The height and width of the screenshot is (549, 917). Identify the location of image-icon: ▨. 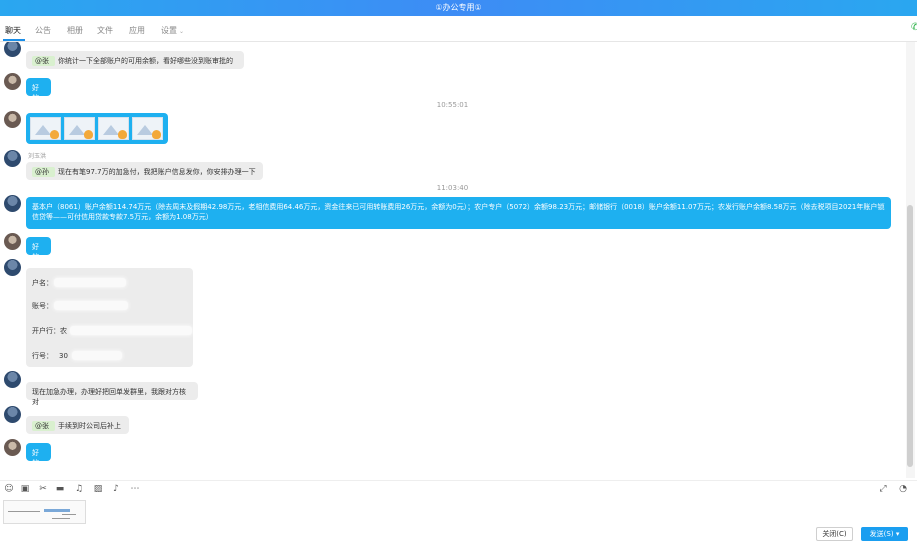
(98, 489).